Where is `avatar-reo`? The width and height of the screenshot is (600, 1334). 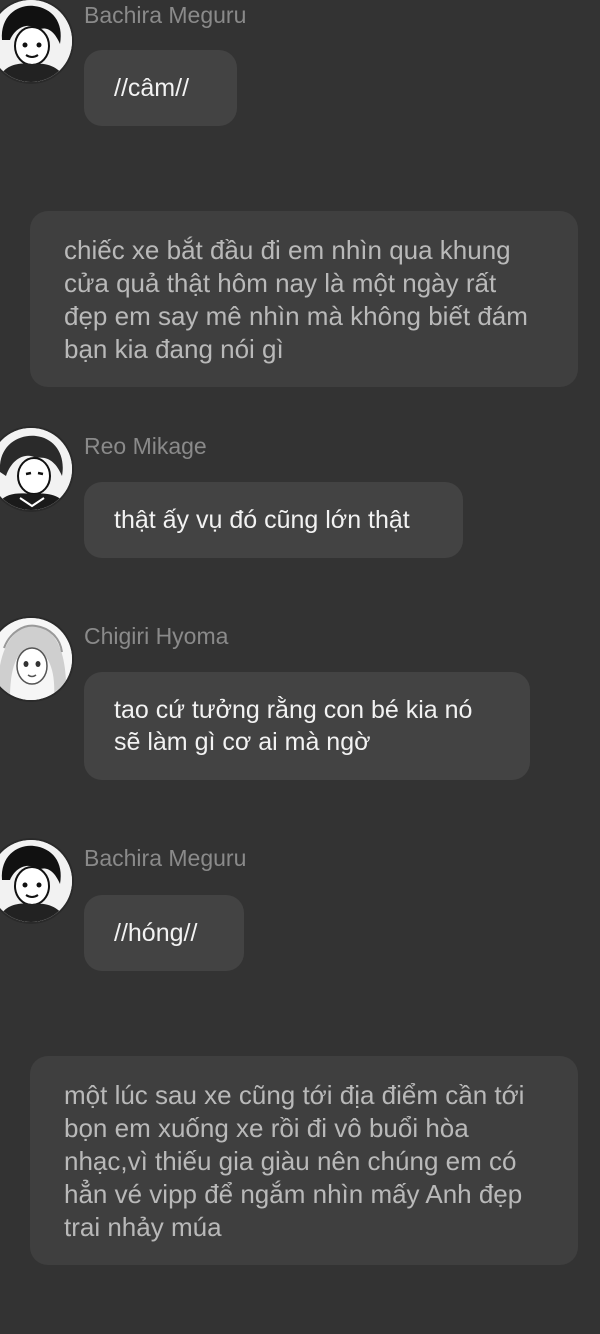
avatar-reo is located at coordinates (36, 469).